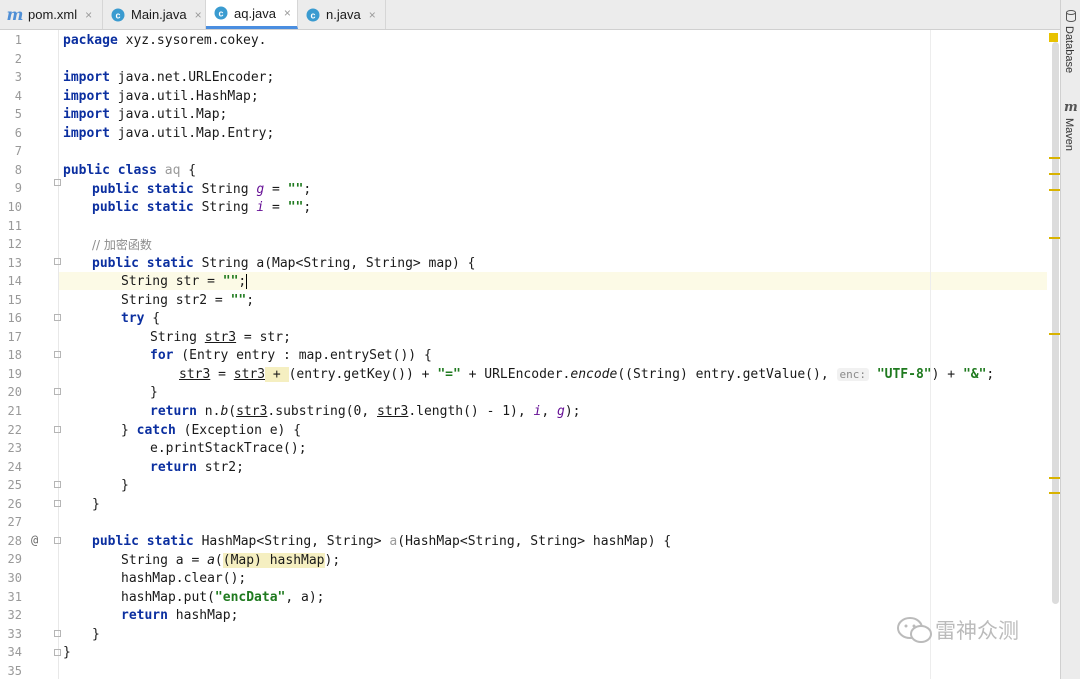 Image resolution: width=1080 pixels, height=679 pixels. What do you see at coordinates (332, 560) in the screenshot?
I see `code-text: );` at bounding box center [332, 560].